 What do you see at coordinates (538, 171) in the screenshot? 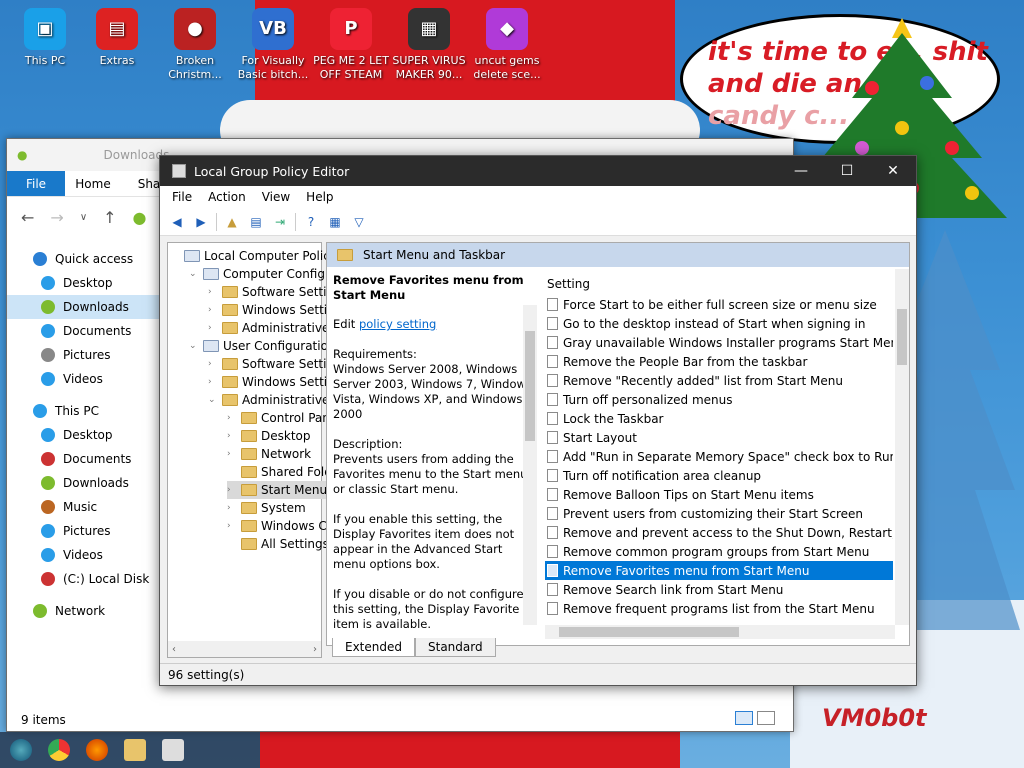
I see `gpedit-title-bar: Local Group Policy Editor — ☐ ✕` at bounding box center [538, 171].